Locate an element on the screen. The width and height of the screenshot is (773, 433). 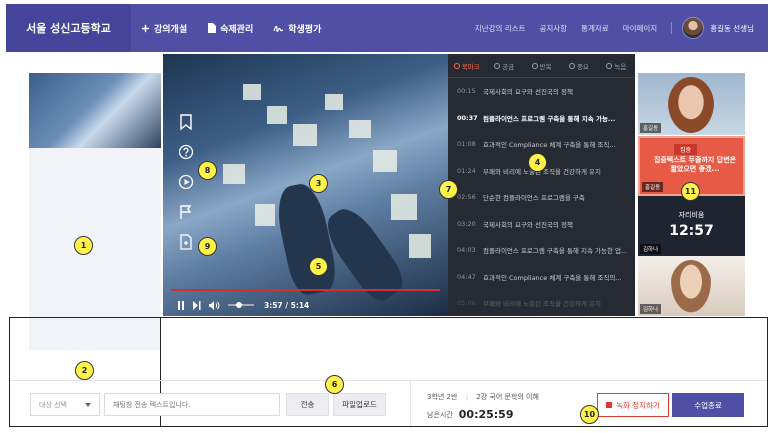
note-icon is located at coordinates (186, 242).